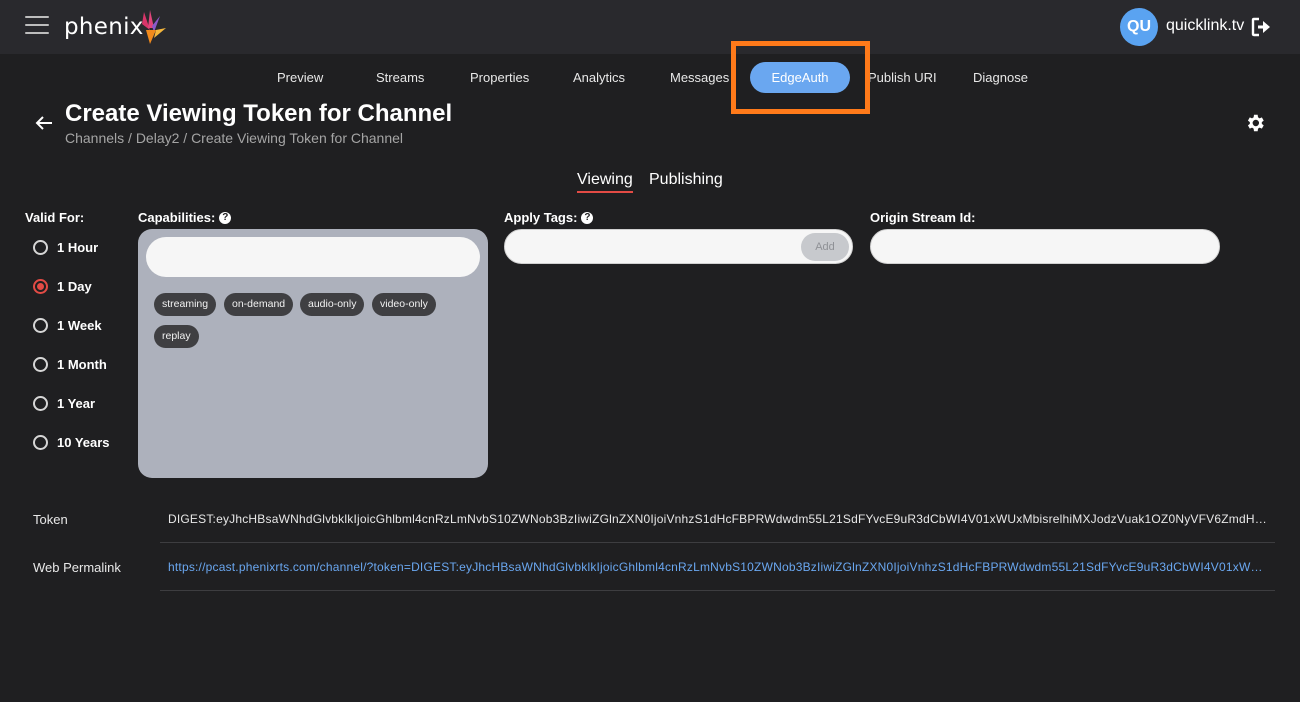 This screenshot has width=1300, height=702. What do you see at coordinates (185, 304) in the screenshot?
I see `capability-chip-streaming: streaming` at bounding box center [185, 304].